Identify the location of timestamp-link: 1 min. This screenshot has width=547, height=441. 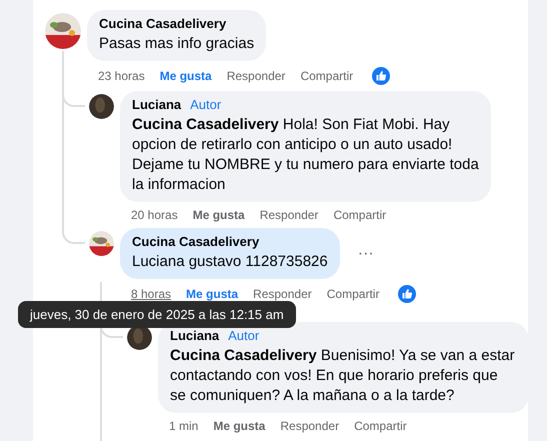
(183, 426).